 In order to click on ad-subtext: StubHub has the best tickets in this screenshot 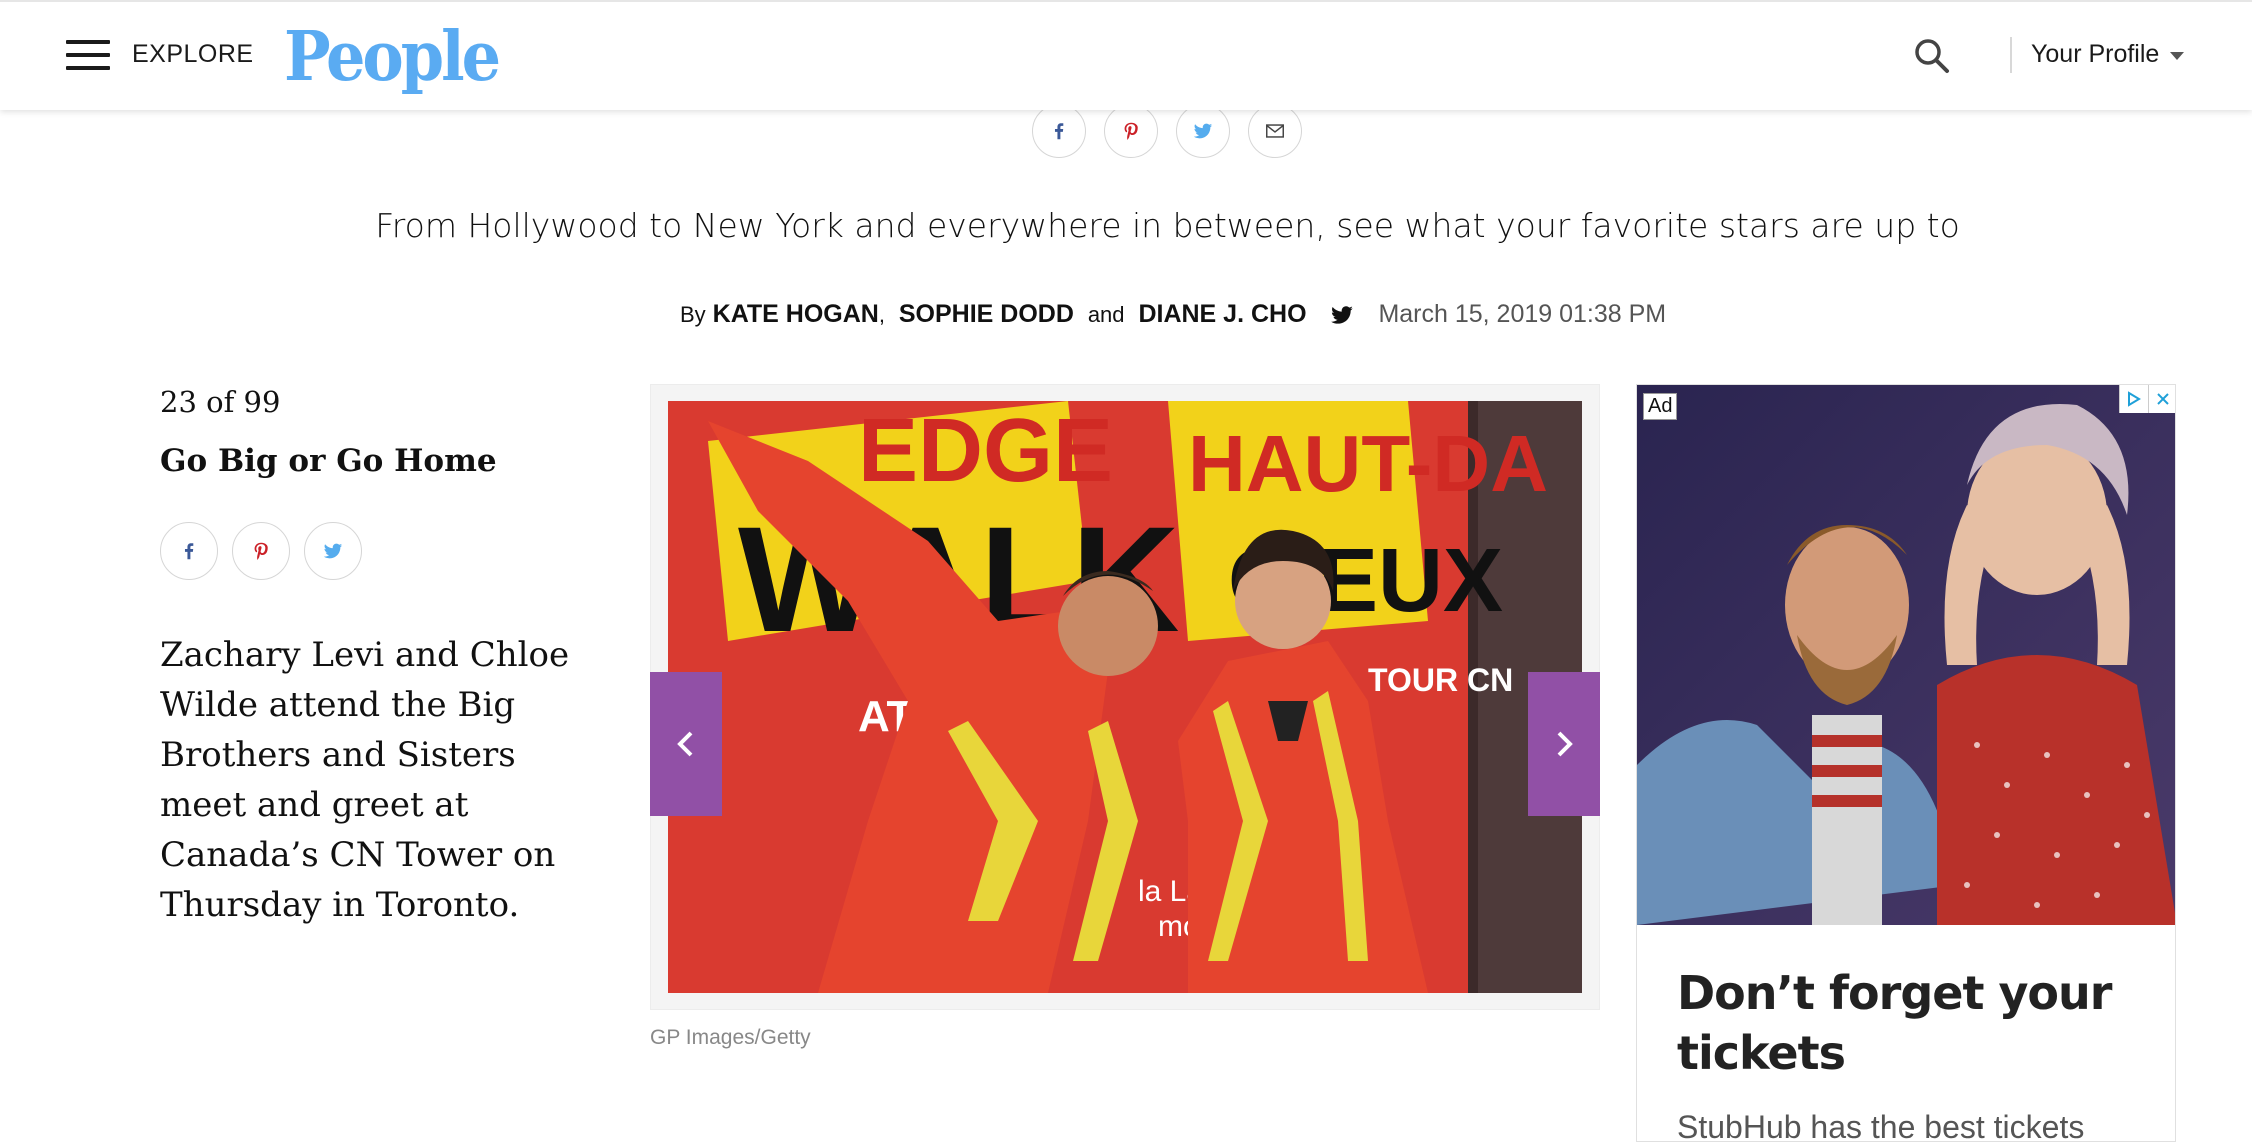, I will do `click(1880, 1125)`.